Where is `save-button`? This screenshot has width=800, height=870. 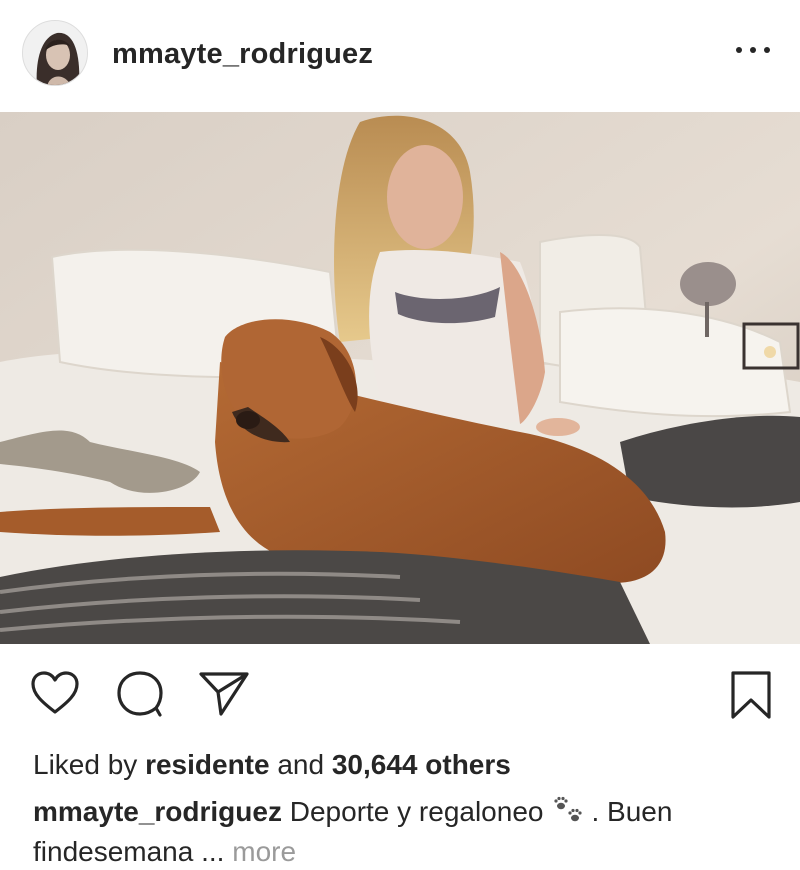 save-button is located at coordinates (751, 695).